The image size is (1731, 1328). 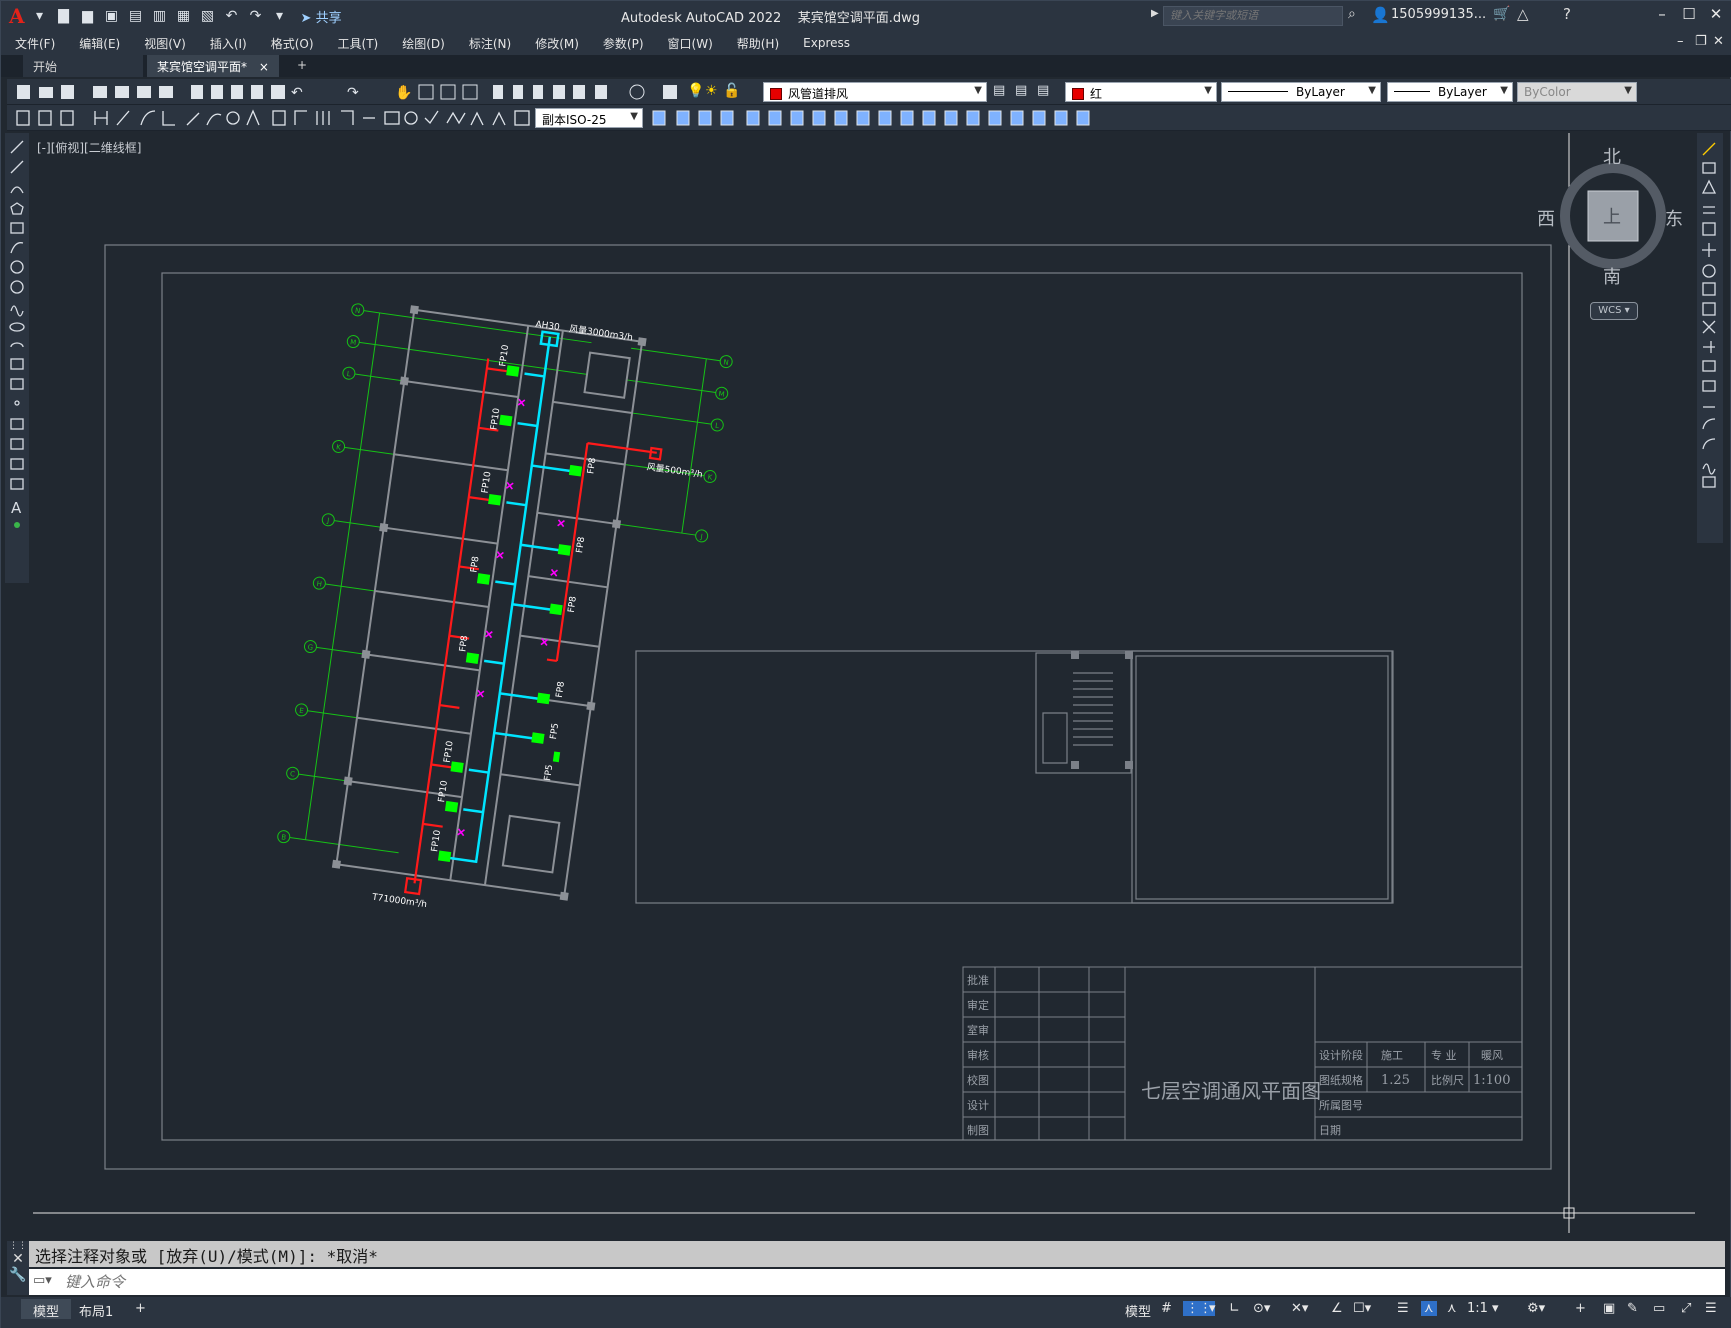 I want to click on user-icon: 👤, so click(x=1380, y=15).